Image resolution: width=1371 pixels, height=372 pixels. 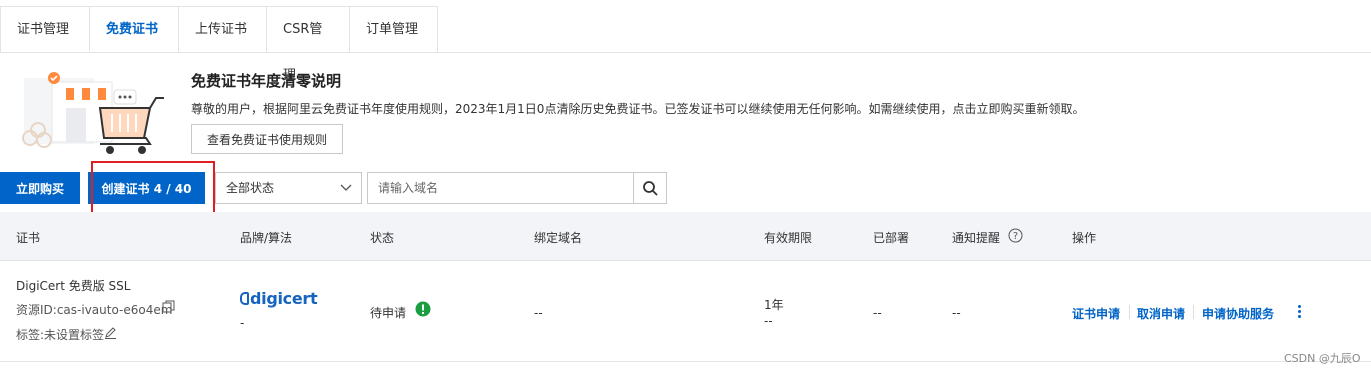 What do you see at coordinates (250, 188) in the screenshot?
I see `status-filter-value: 全部状态` at bounding box center [250, 188].